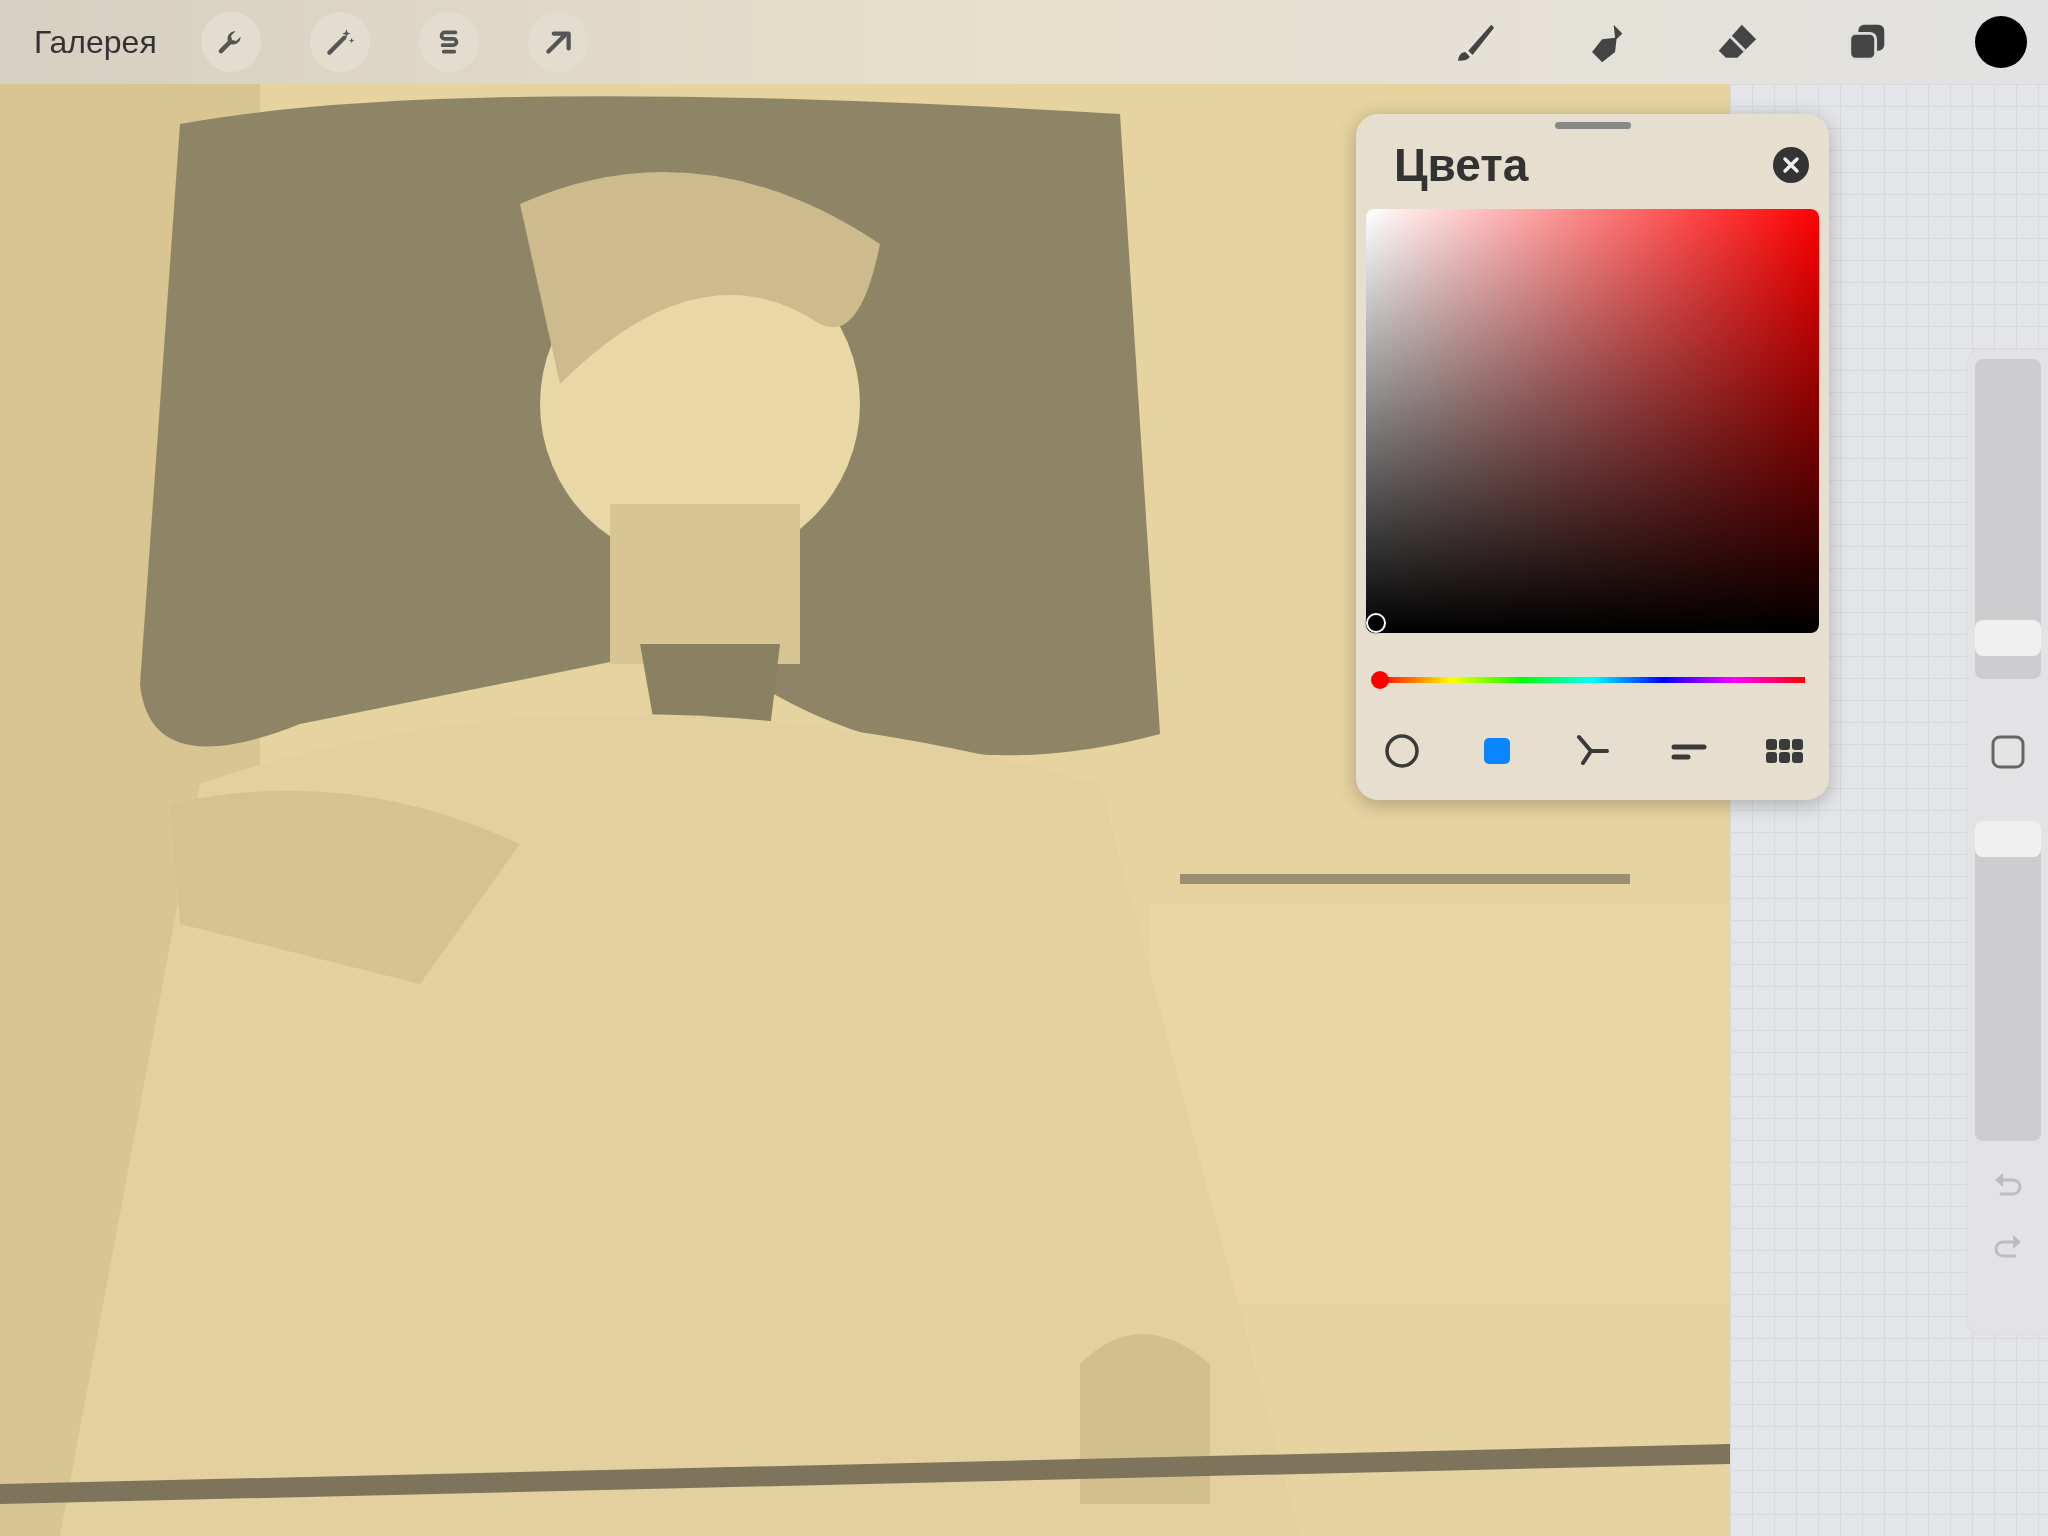 The width and height of the screenshot is (2048, 1536). Describe the element at coordinates (2008, 752) in the screenshot. I see `eyedropper-button` at that location.